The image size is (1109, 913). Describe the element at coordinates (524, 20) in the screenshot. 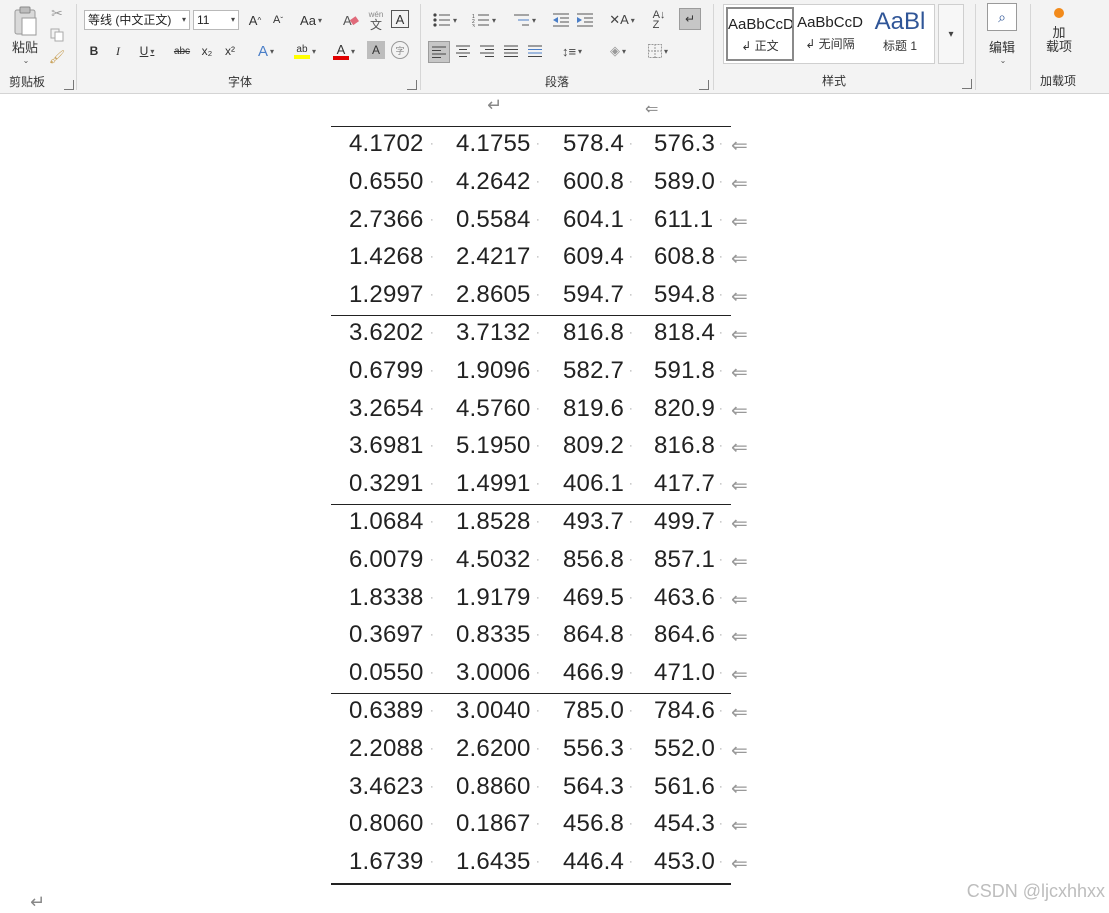

I see `multilevel-list-button: ▾` at that location.